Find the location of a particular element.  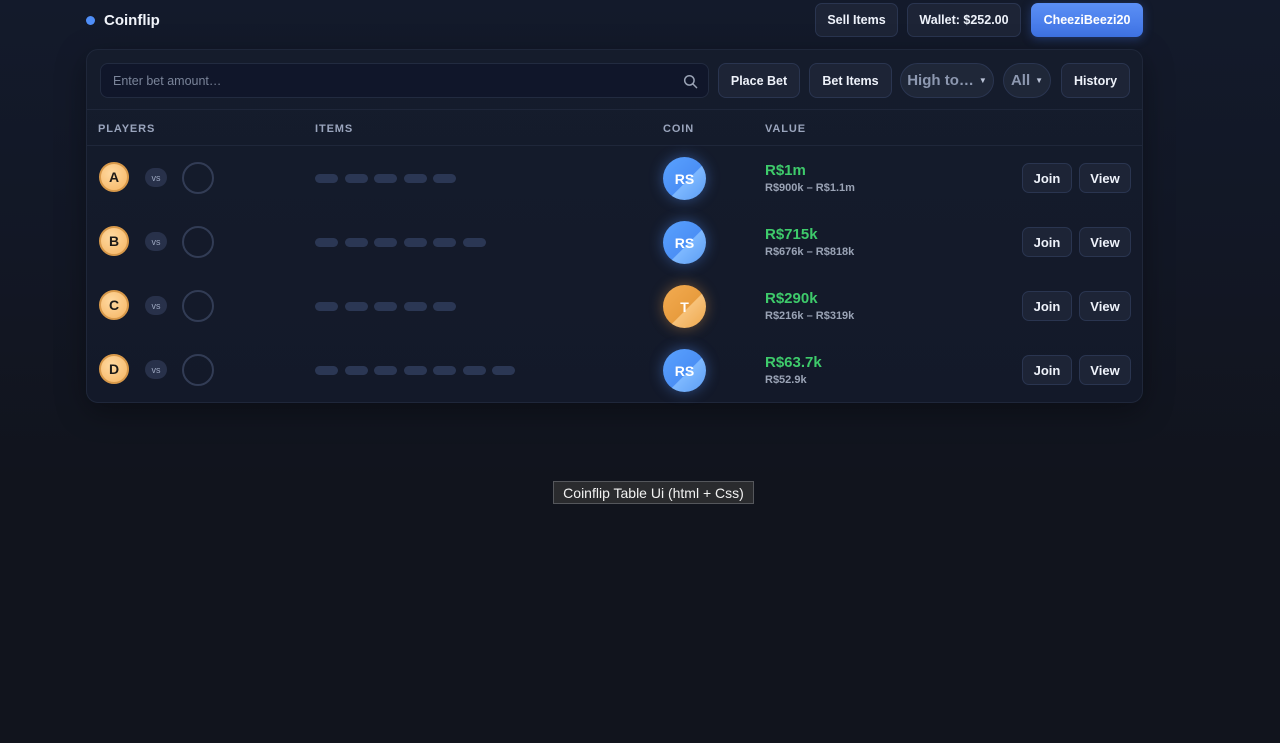

column-header-items: ITEMS is located at coordinates (334, 129).